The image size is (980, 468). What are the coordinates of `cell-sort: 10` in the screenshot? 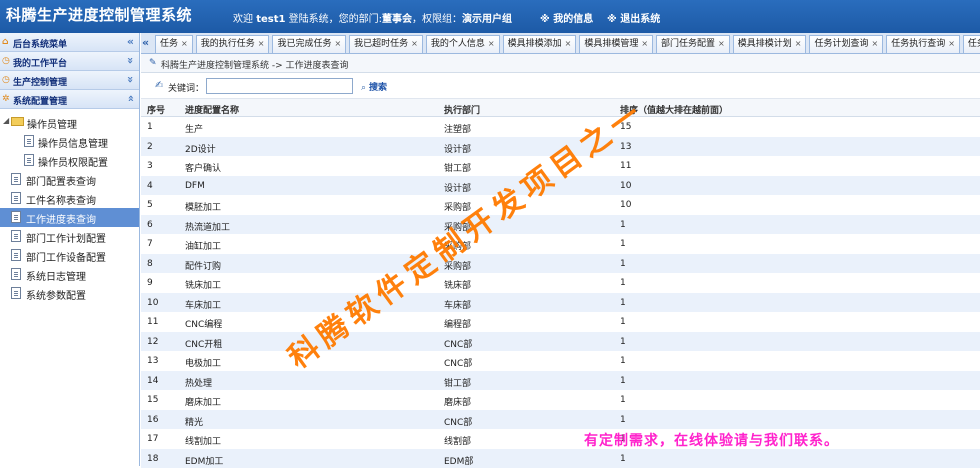 It's located at (625, 205).